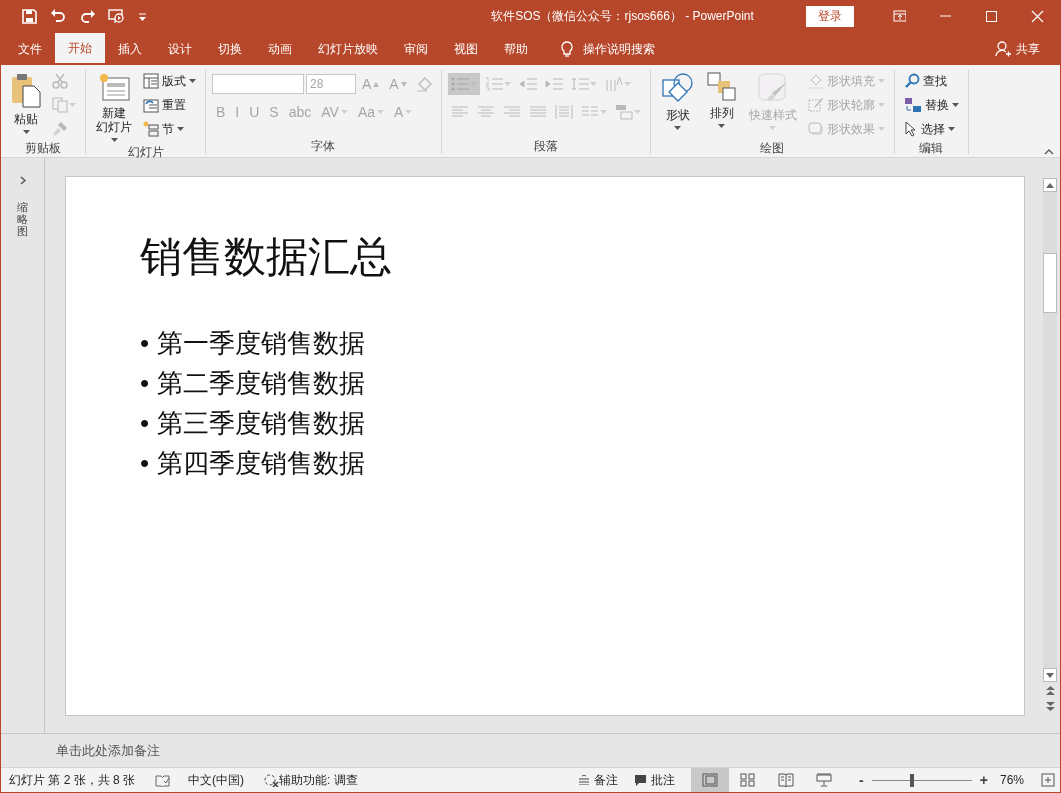  I want to click on comments-button: 批注, so click(655, 780).